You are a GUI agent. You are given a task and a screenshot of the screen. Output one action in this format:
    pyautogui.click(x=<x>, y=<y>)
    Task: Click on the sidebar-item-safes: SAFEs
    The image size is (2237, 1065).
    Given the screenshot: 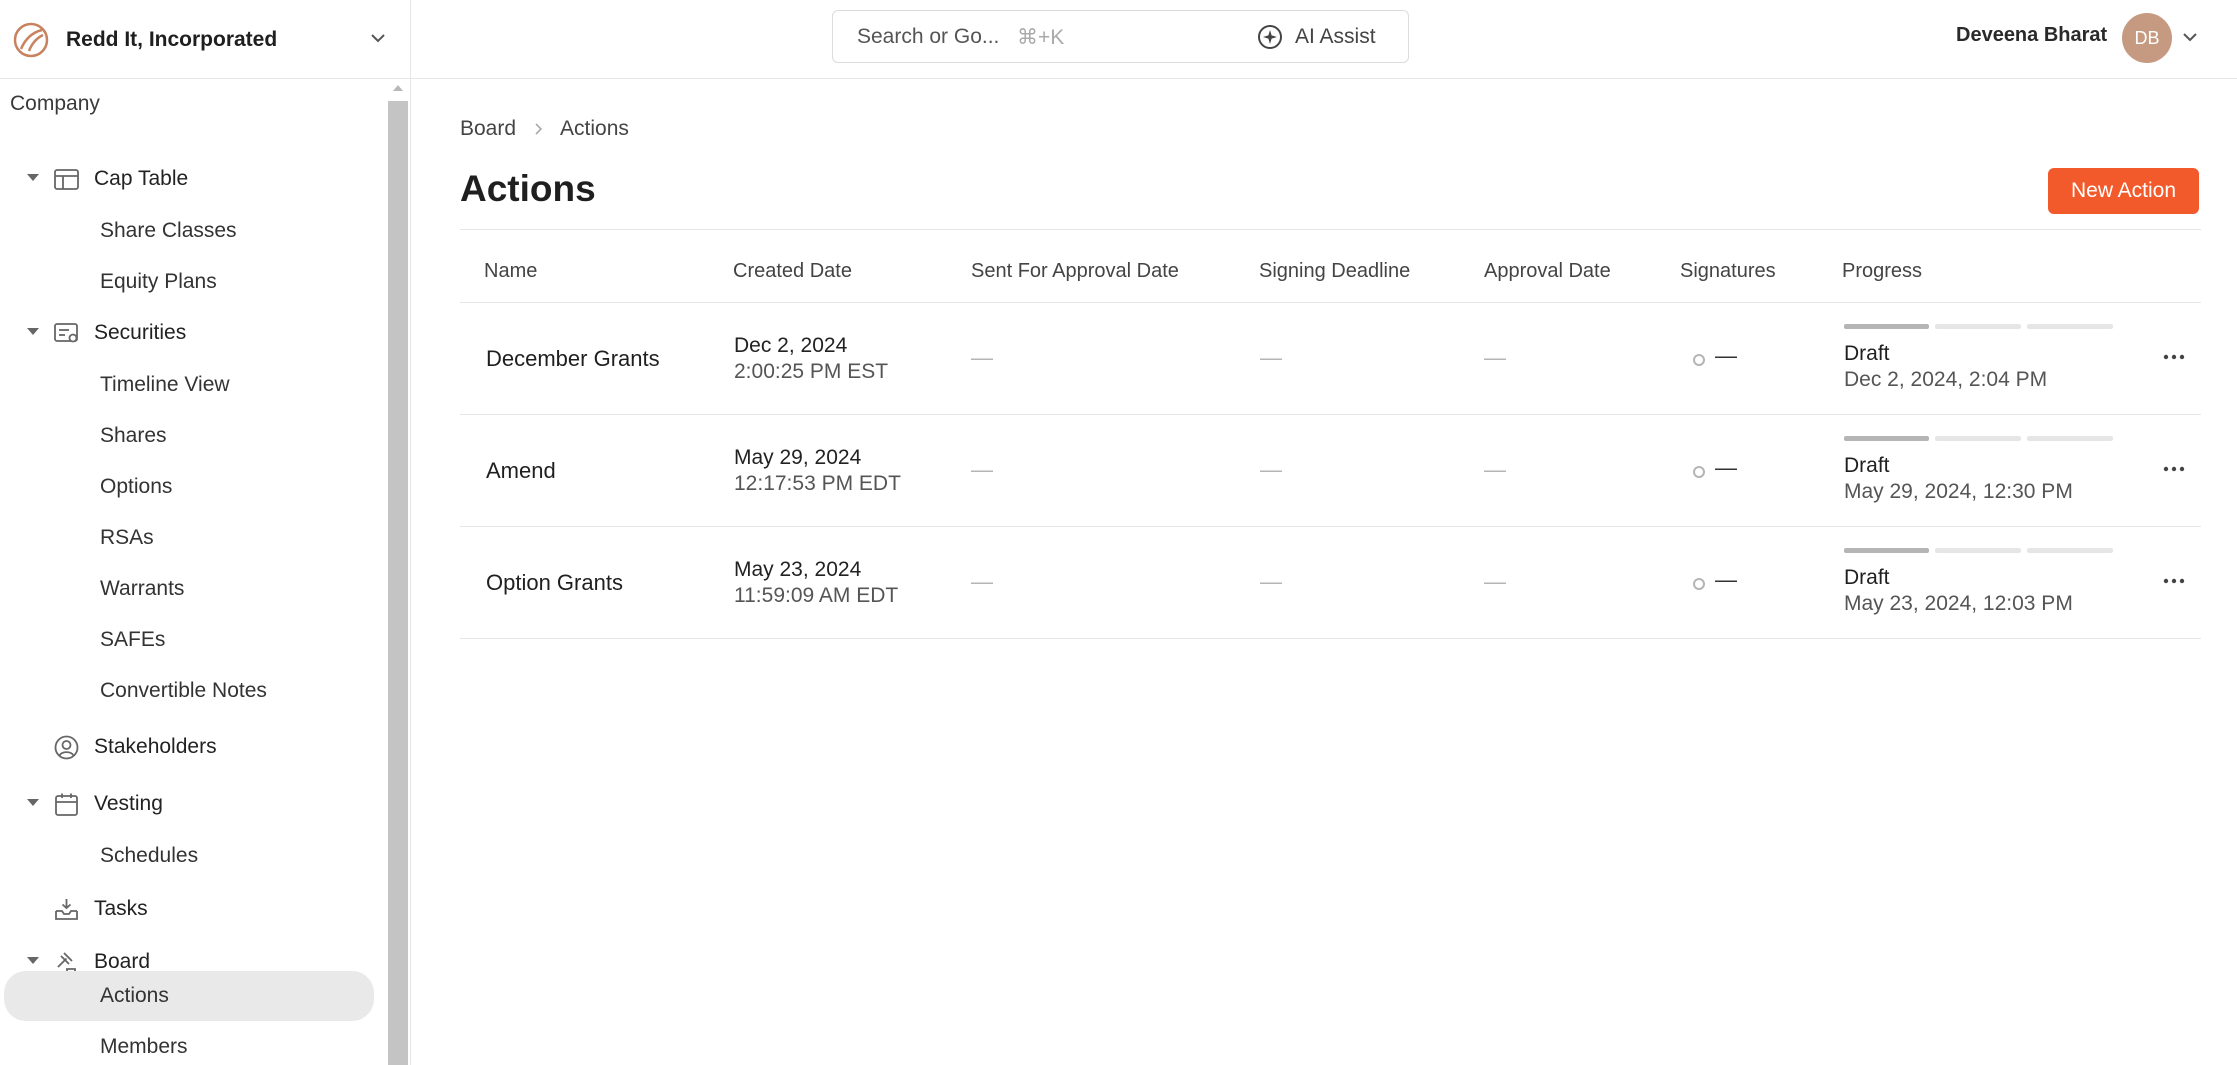 What is the action you would take?
    pyautogui.click(x=194, y=640)
    